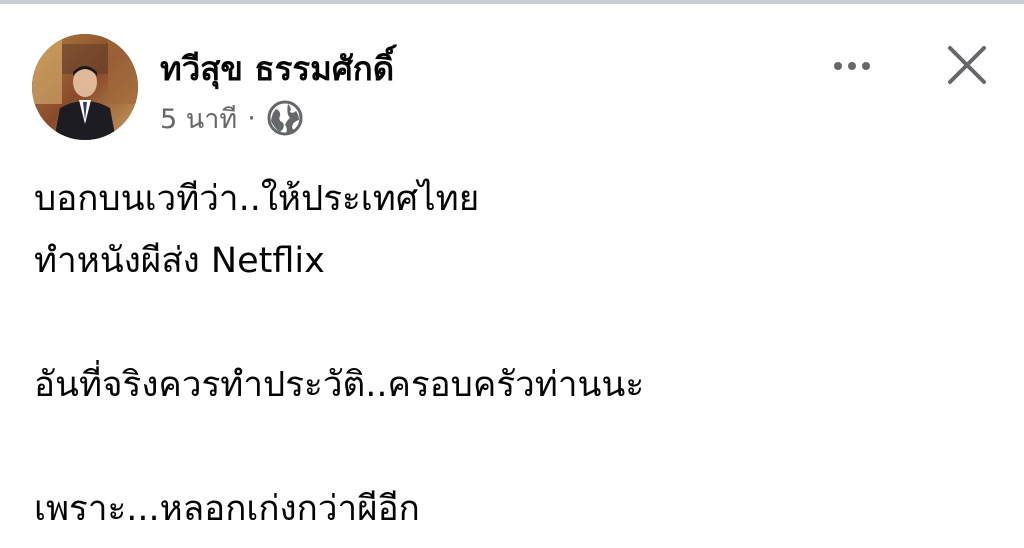  What do you see at coordinates (257, 199) in the screenshot?
I see `post-line: บอกบนเวทีว่า..ให้ประเทศไทย` at bounding box center [257, 199].